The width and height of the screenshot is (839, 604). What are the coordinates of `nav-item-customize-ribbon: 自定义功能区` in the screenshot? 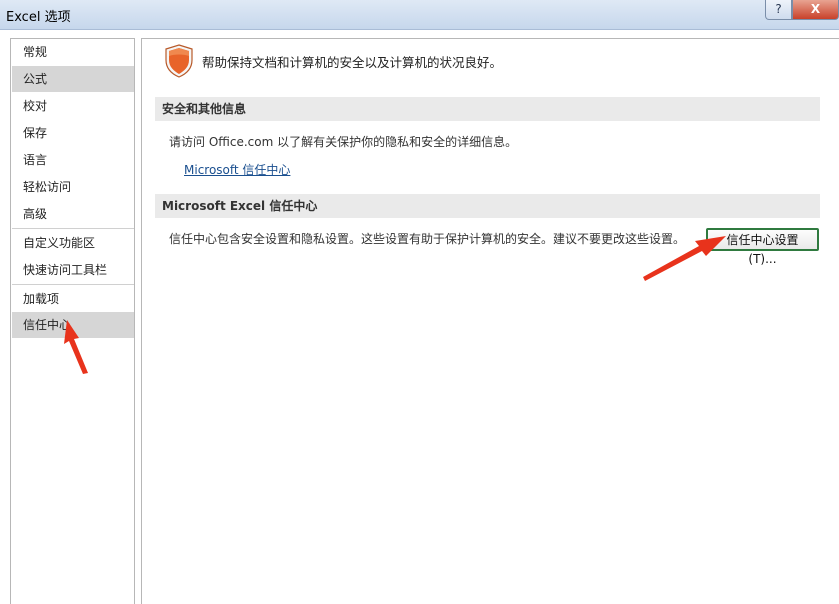 It's located at (73, 243).